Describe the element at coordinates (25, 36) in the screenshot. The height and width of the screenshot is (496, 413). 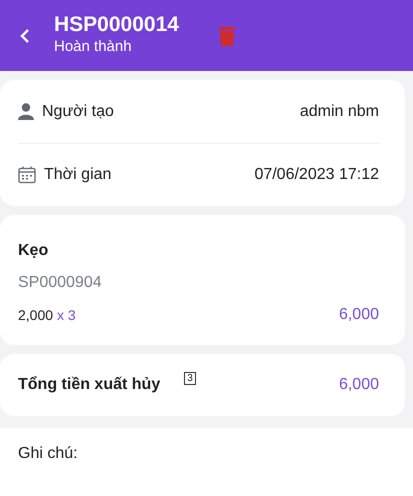
I see `back-icon` at that location.